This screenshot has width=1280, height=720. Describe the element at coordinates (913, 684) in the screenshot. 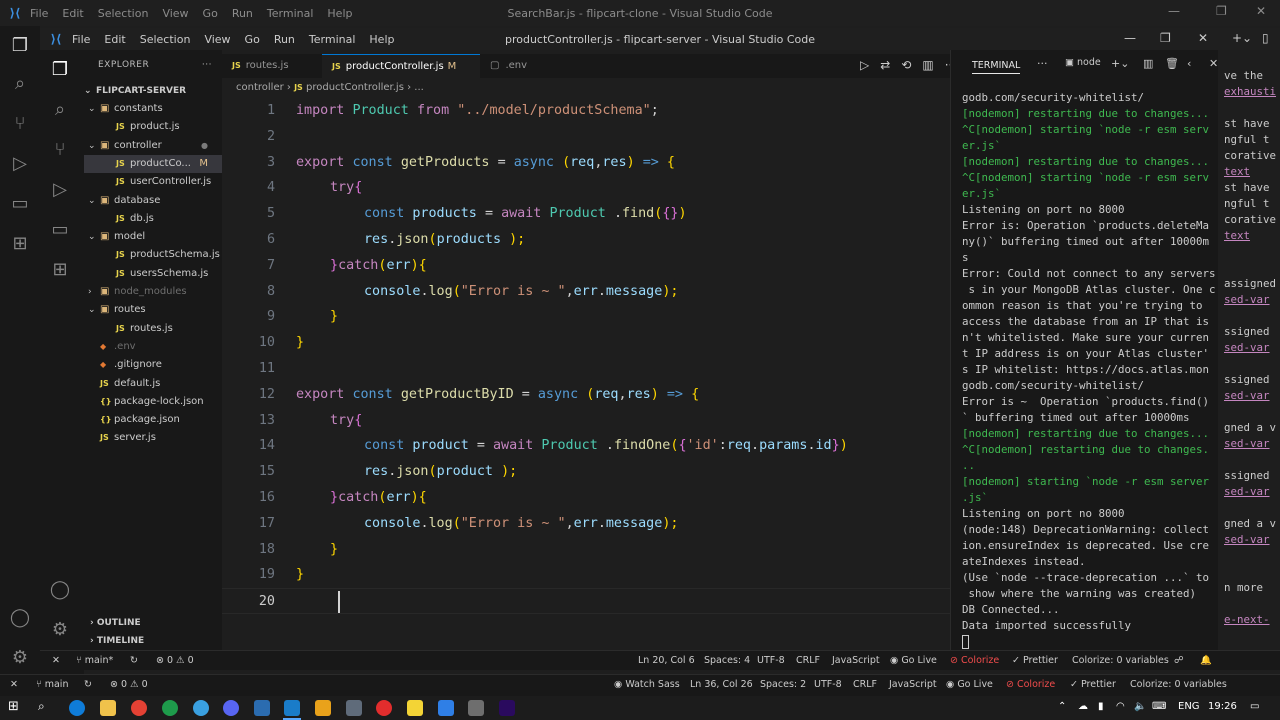

I see `outer-language-mode: JavaScript` at that location.